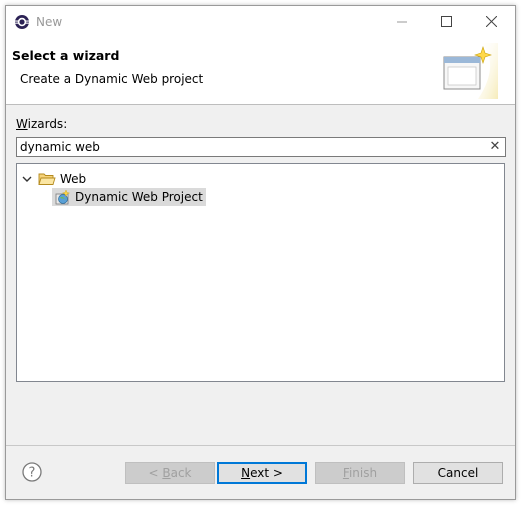  Describe the element at coordinates (63, 196) in the screenshot. I see `dynamic-web-project-icon` at that location.